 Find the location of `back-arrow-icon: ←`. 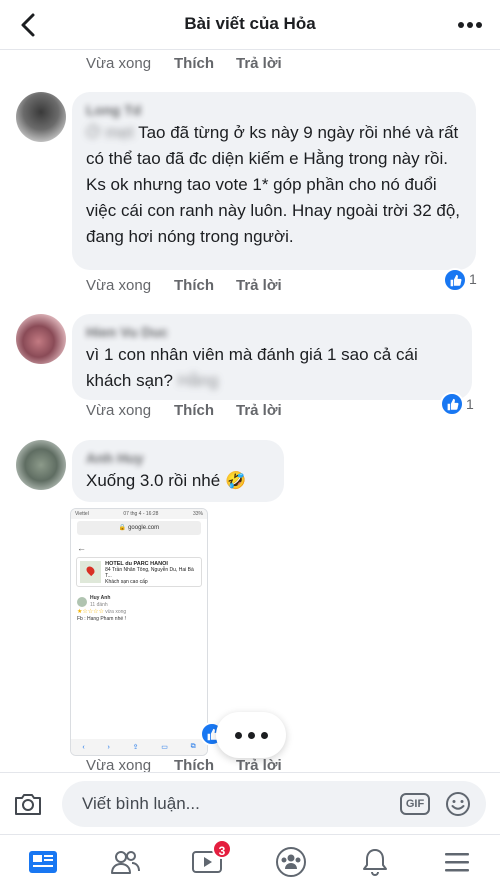

back-arrow-icon: ← is located at coordinates (81, 548).